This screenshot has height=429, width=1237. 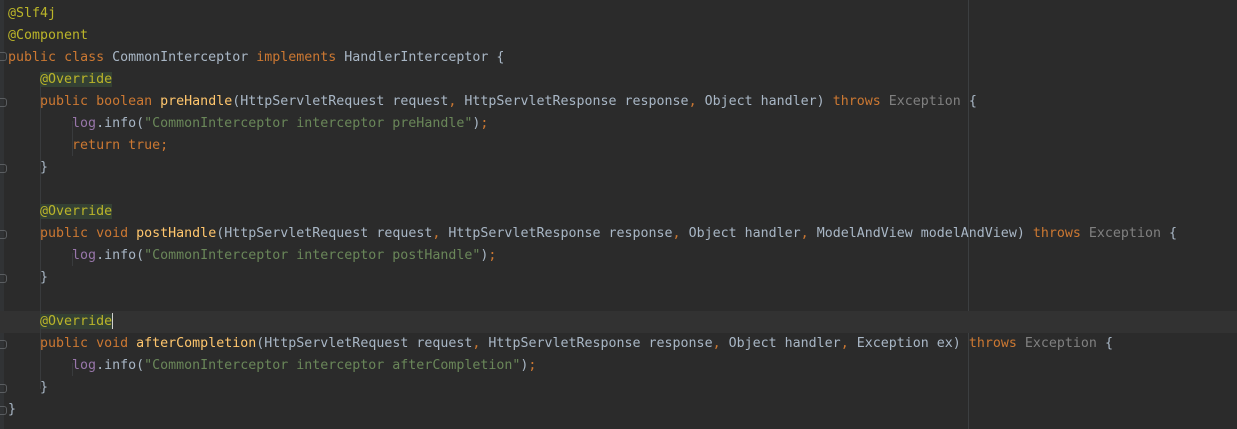 I want to click on keyword-class: class, so click(x=84, y=57).